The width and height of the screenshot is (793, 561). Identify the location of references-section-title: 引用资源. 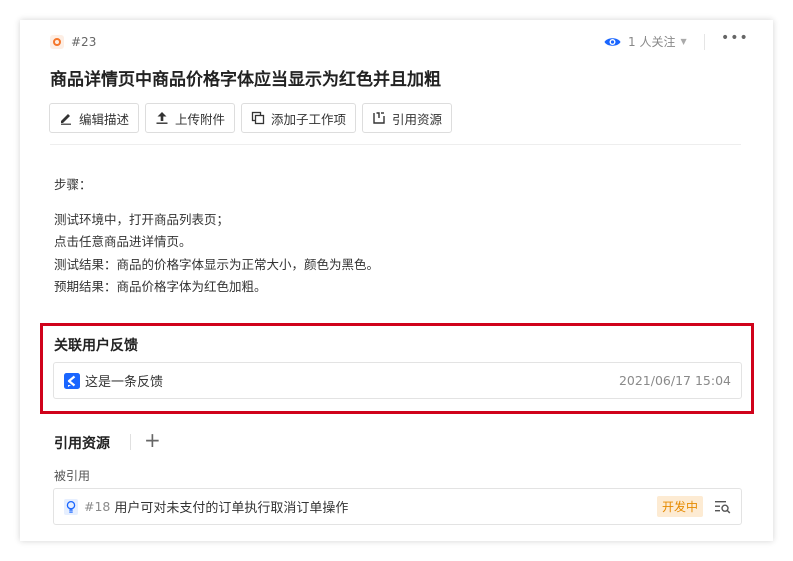
(82, 444).